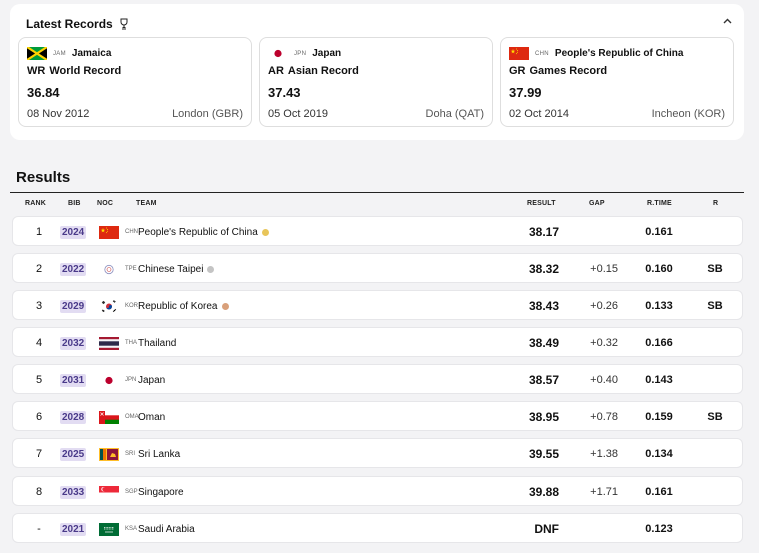 This screenshot has height=553, width=759. I want to click on flag-sri-icon, so click(109, 454).